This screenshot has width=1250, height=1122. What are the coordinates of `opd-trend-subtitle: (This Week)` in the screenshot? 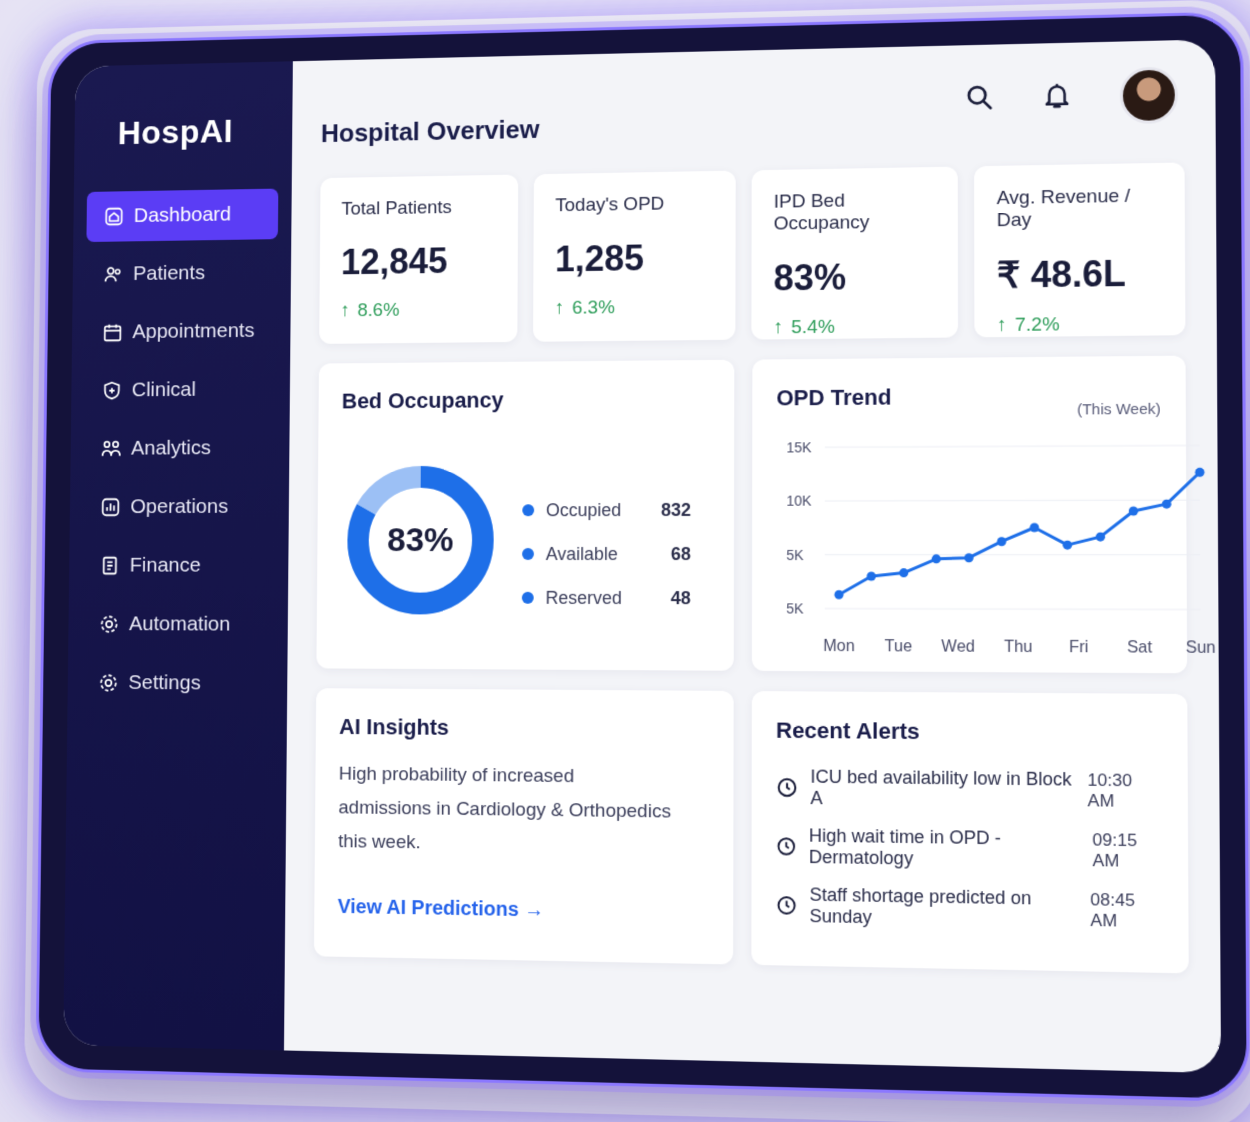 It's located at (1118, 409).